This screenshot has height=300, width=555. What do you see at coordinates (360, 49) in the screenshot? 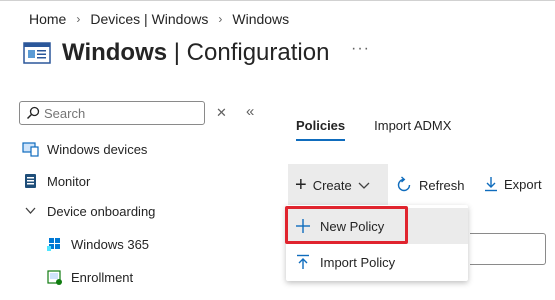
I see `more-options-button: ···` at bounding box center [360, 49].